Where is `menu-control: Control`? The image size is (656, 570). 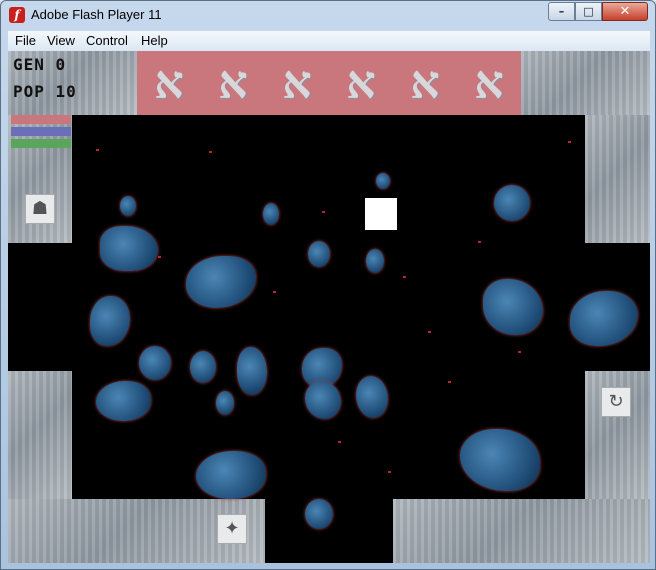 menu-control: Control is located at coordinates (107, 40).